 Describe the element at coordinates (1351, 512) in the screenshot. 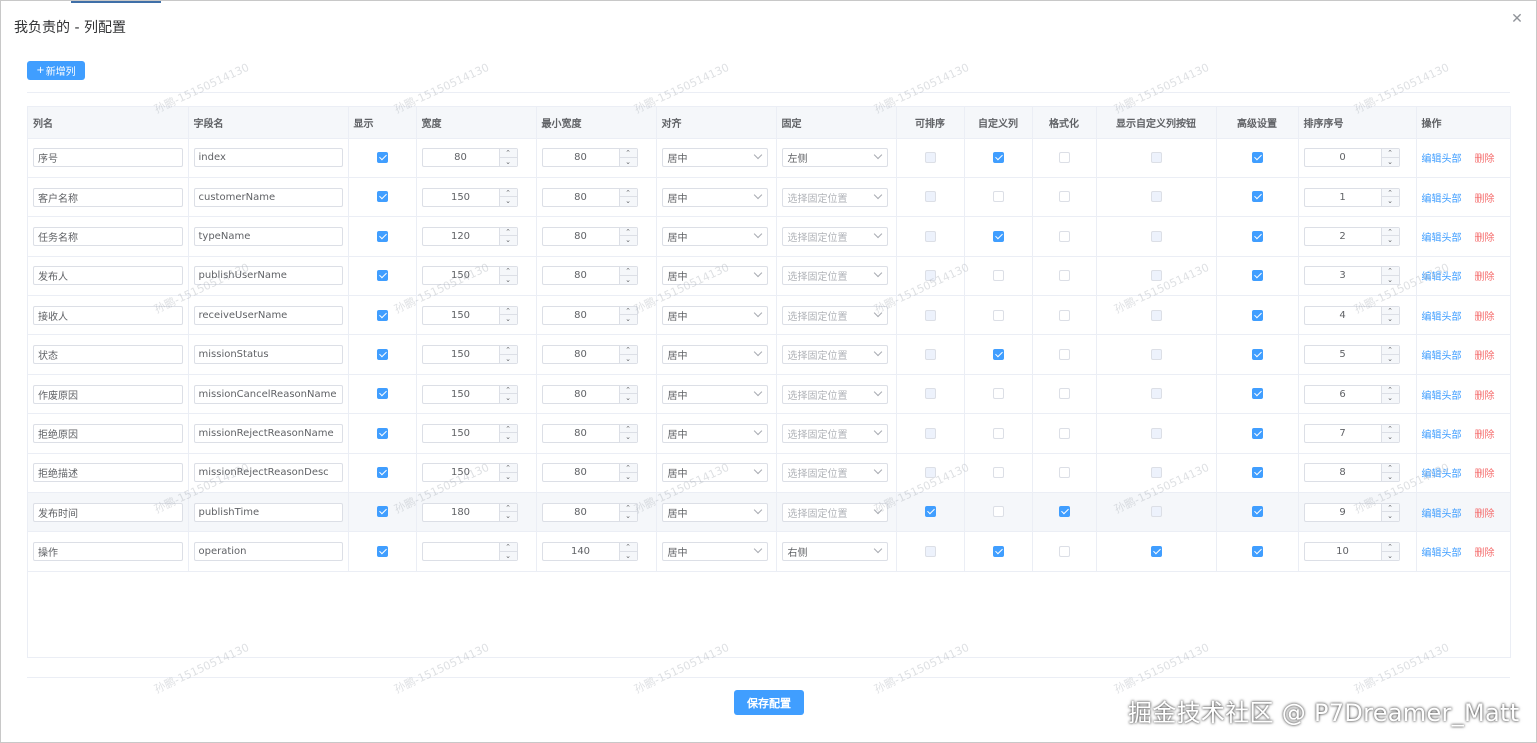

I see `order-number-input: 9 ⌃ ⌄` at that location.